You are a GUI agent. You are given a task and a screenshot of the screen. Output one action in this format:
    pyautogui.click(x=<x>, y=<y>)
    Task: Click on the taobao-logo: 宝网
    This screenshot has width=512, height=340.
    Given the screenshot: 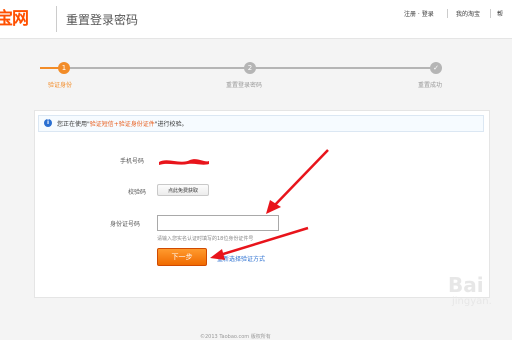 What is the action you would take?
    pyautogui.click(x=14, y=16)
    